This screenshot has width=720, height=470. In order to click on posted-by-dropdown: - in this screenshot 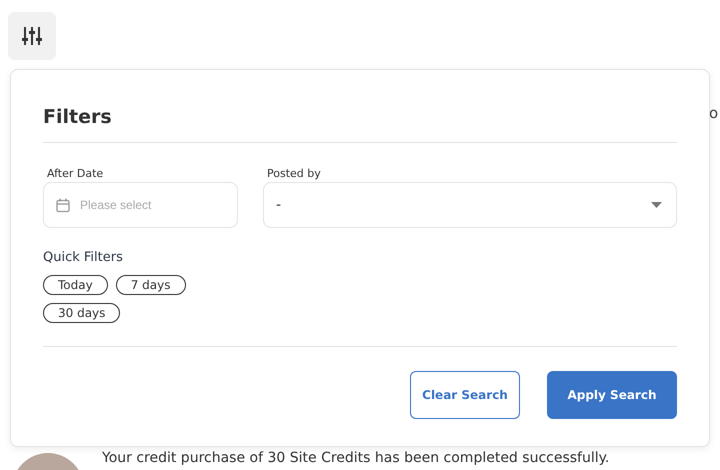, I will do `click(470, 205)`.